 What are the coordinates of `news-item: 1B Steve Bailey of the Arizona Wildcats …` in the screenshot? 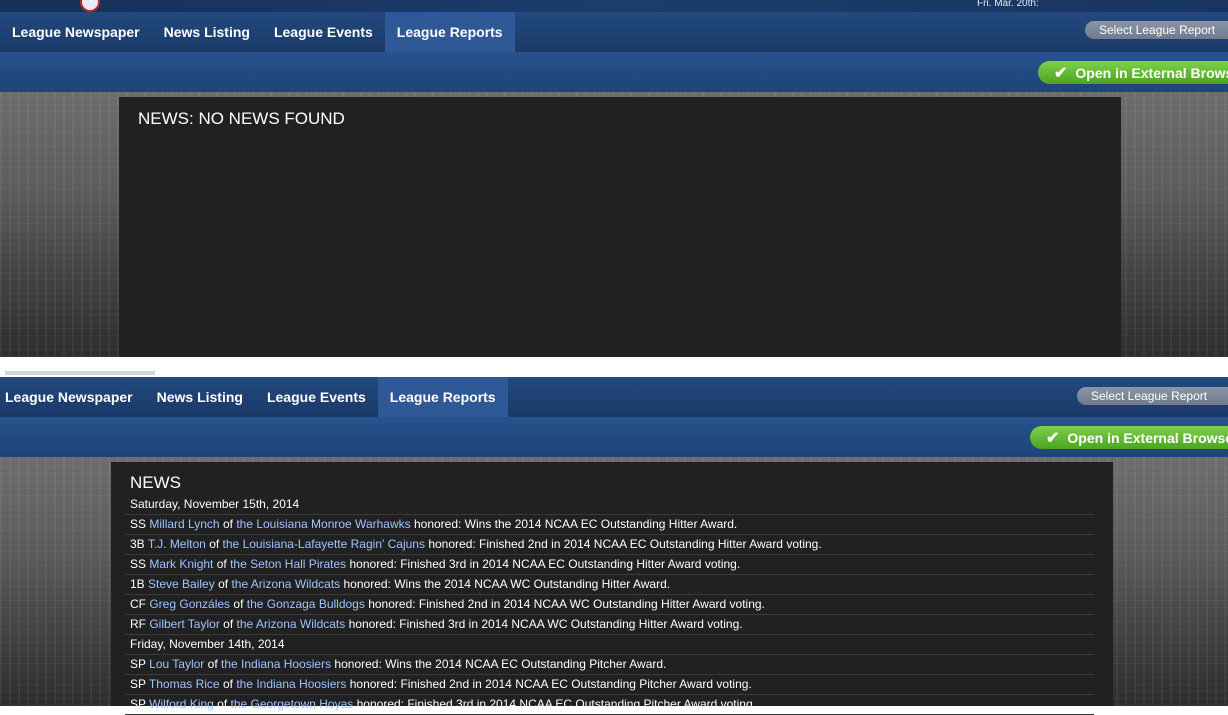 It's located at (609, 585).